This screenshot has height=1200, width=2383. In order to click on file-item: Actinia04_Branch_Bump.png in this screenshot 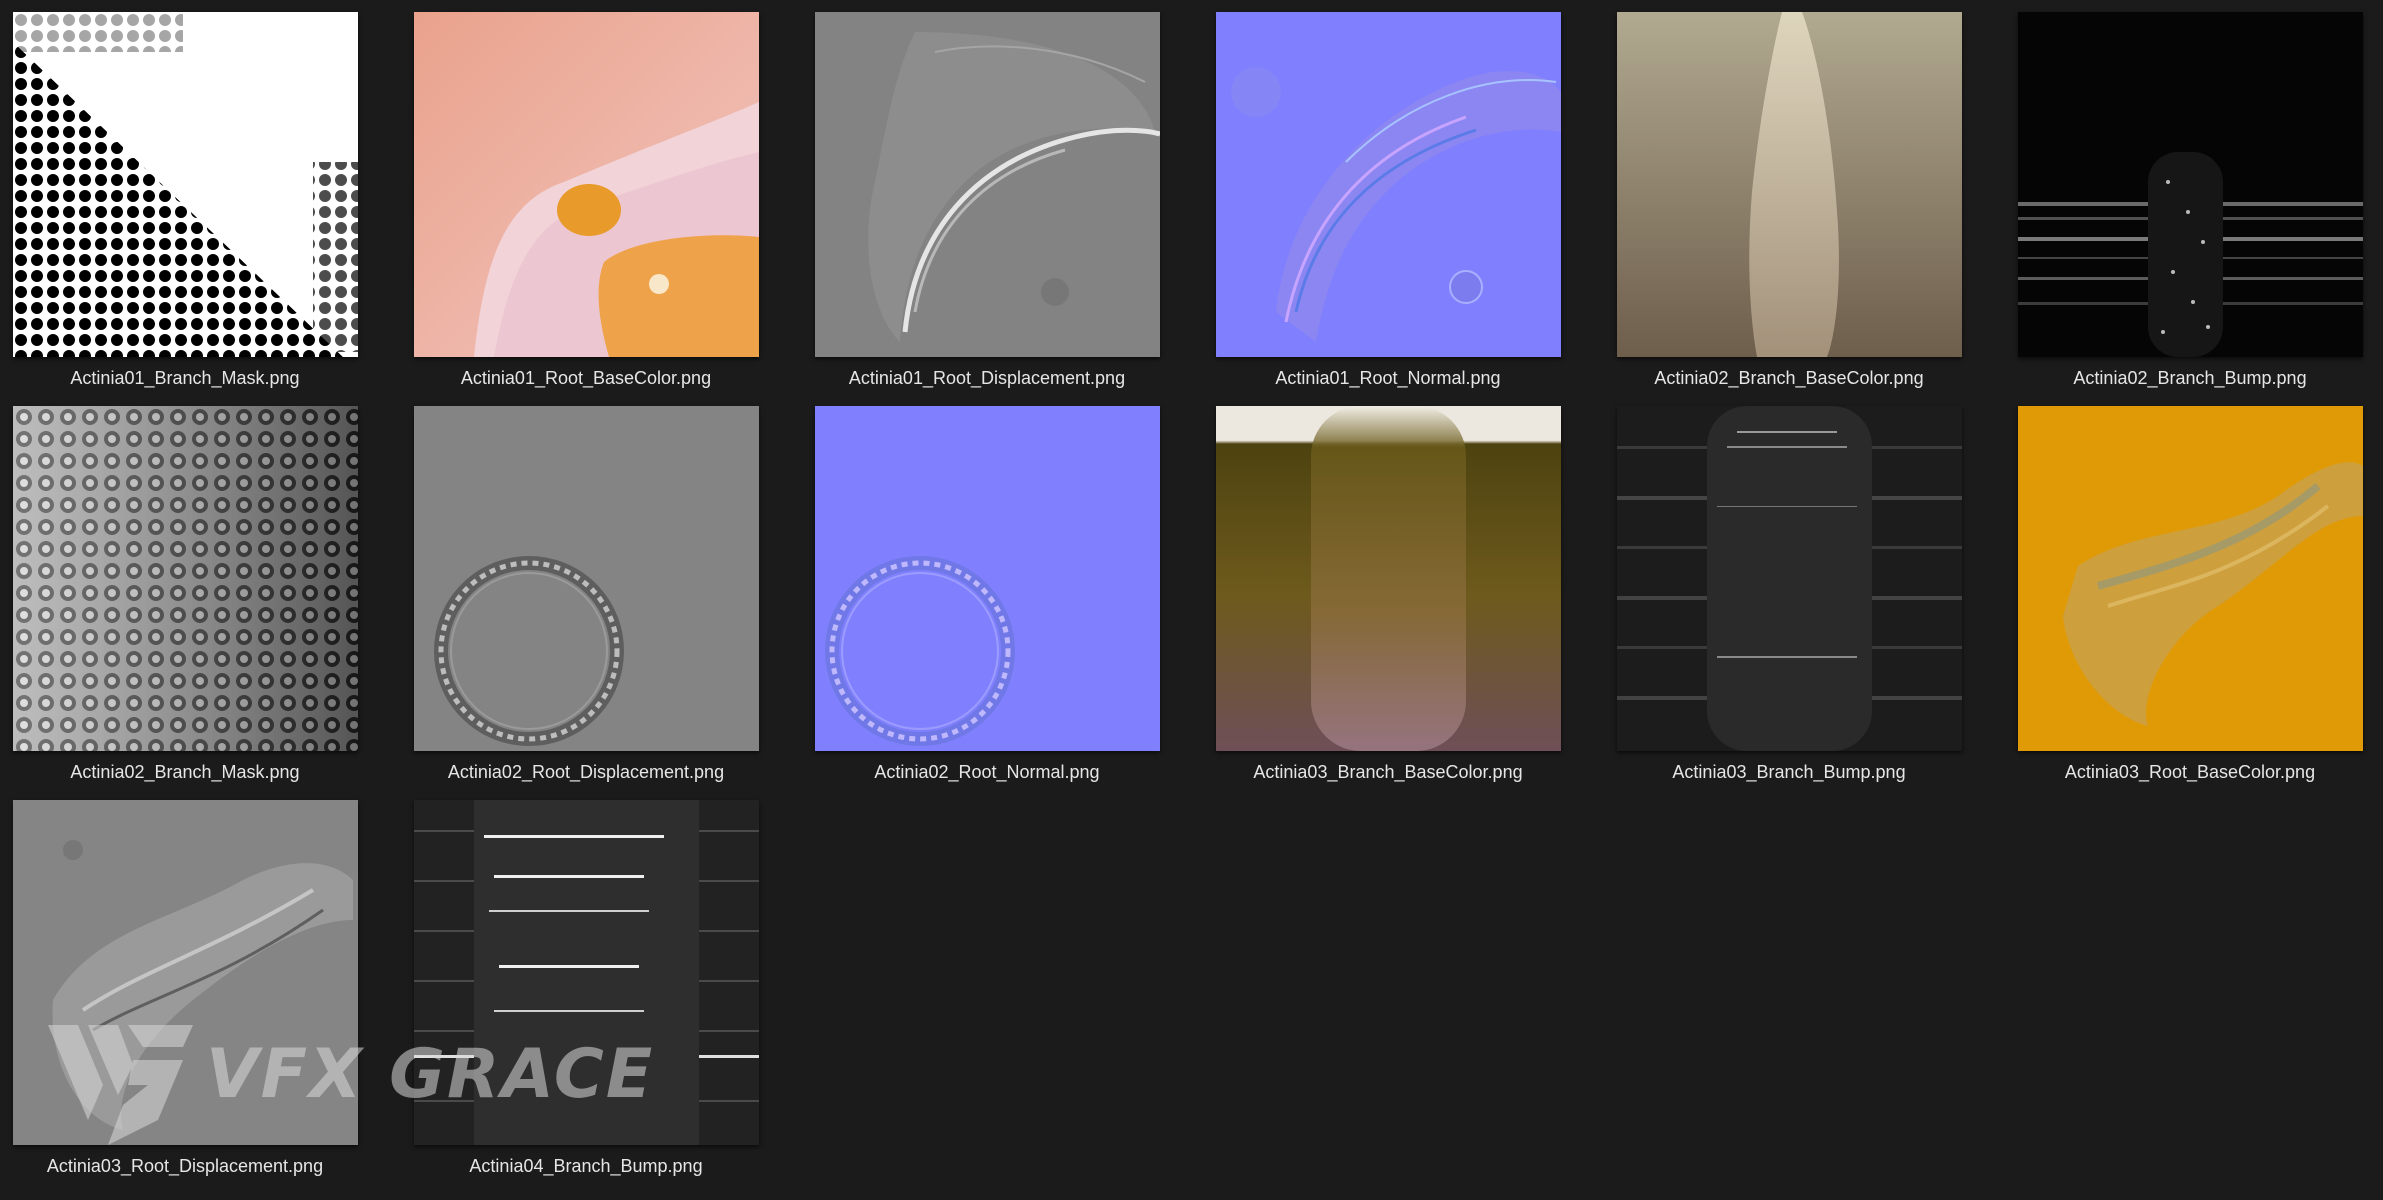, I will do `click(581, 982)`.